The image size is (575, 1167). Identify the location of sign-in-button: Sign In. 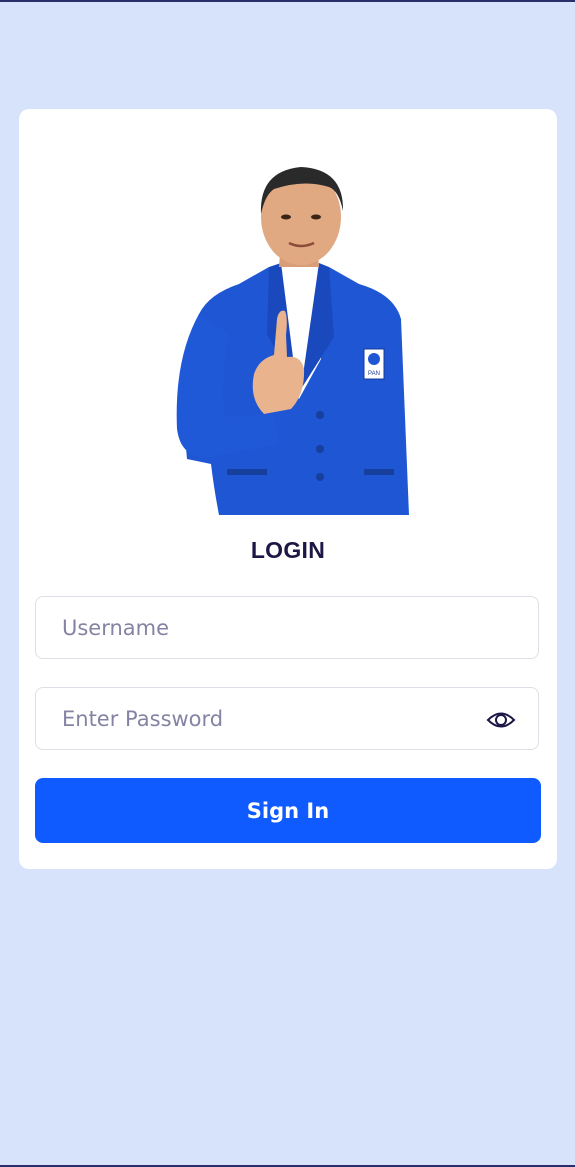
(288, 810).